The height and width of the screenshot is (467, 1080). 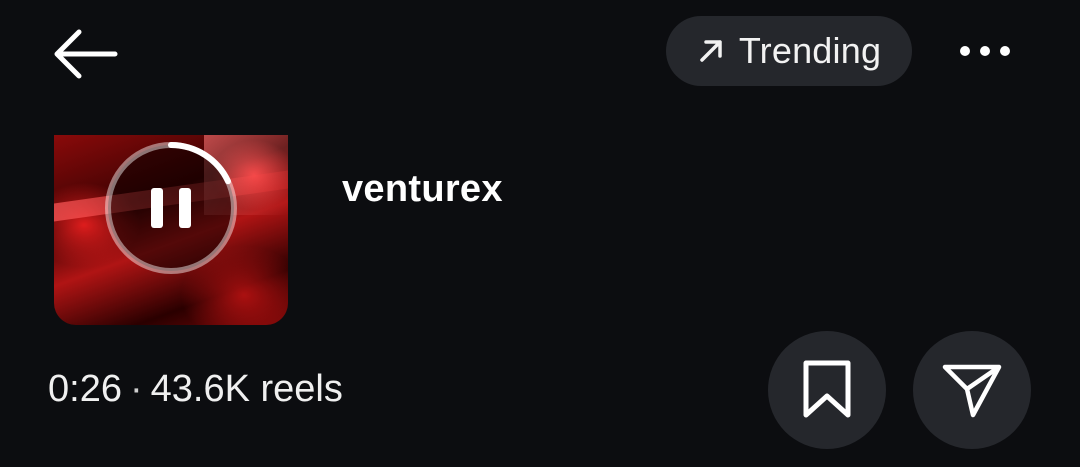 I want to click on duration: 0:26, so click(x=85, y=389).